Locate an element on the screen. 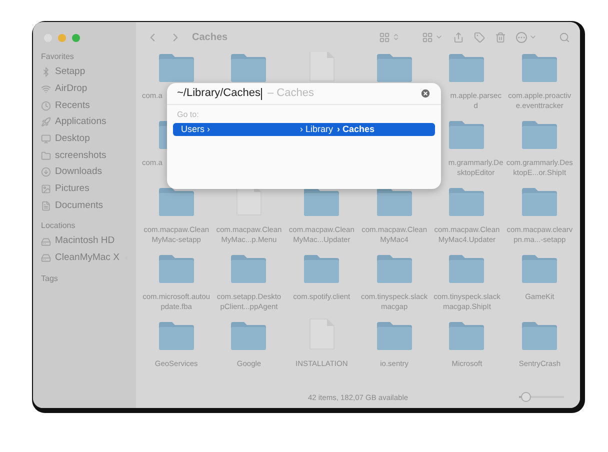 Image resolution: width=608 pixels, height=452 pixels. sidebar-item: Setapp is located at coordinates (84, 72).